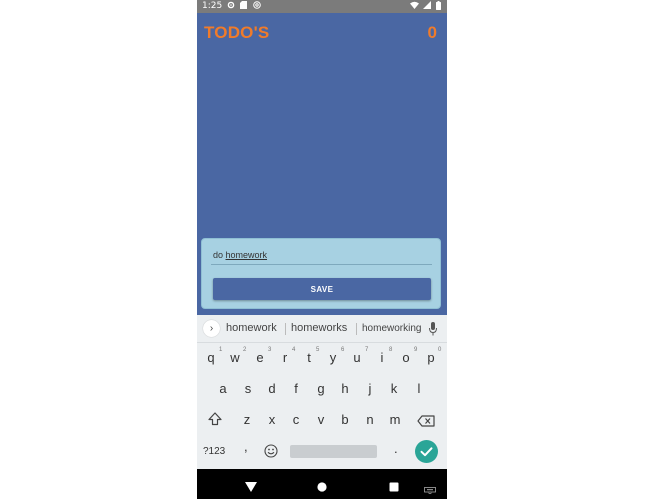  I want to click on key-z: z, so click(247, 420).